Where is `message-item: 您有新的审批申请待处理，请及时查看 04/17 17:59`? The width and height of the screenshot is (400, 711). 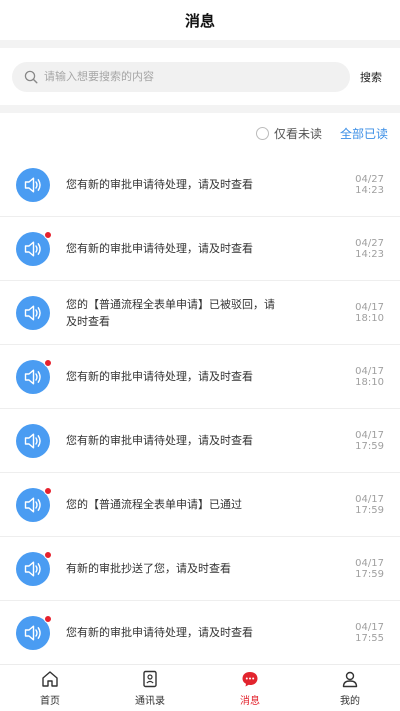 message-item: 您有新的审批申请待处理，请及时查看 04/17 17:59 is located at coordinates (200, 441).